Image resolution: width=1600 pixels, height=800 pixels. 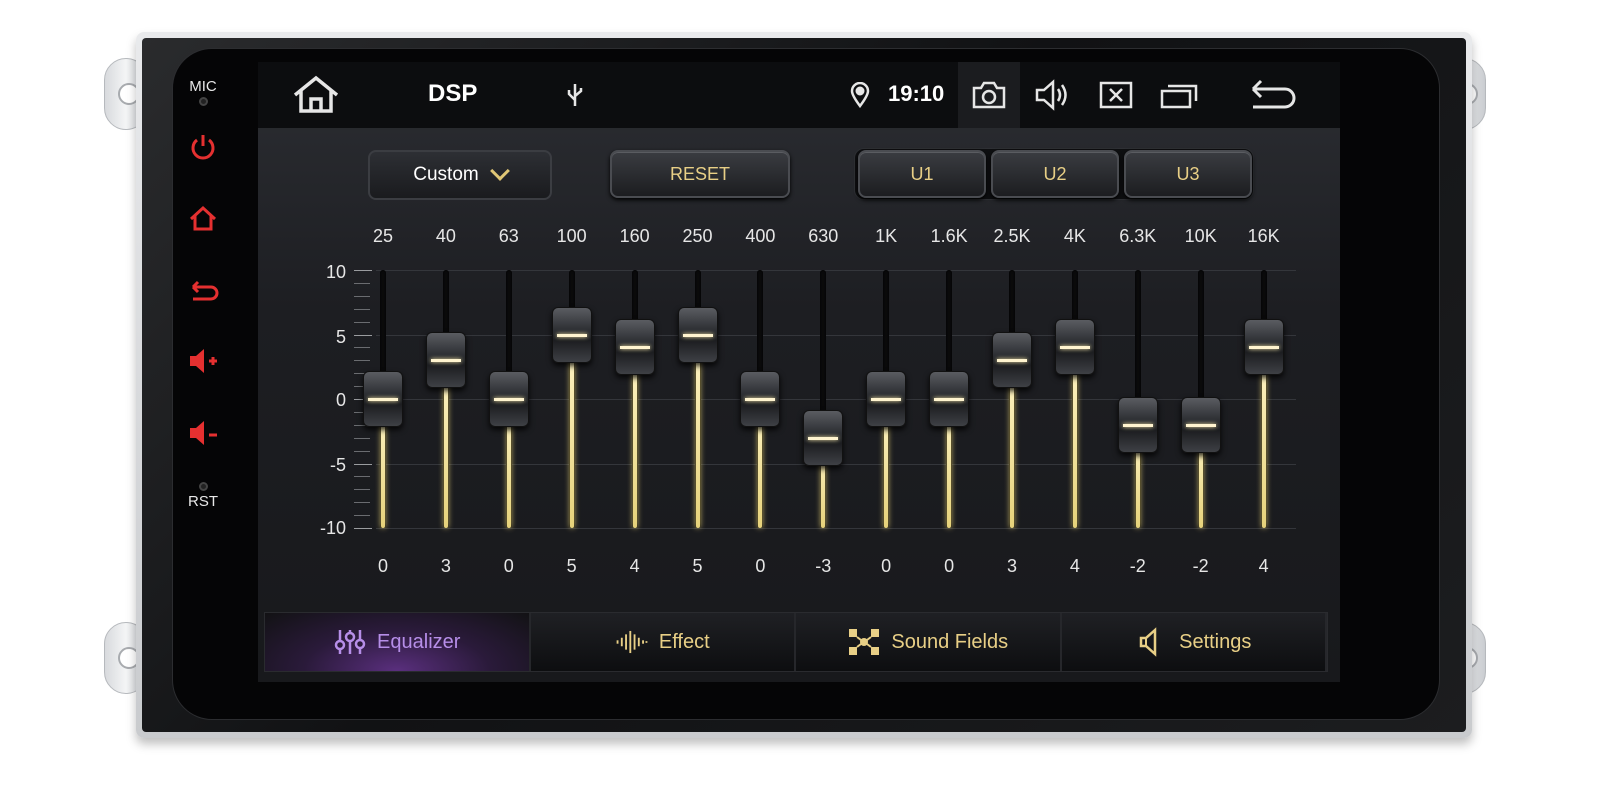 What do you see at coordinates (340, 400) in the screenshot?
I see `y-tick-label: 0` at bounding box center [340, 400].